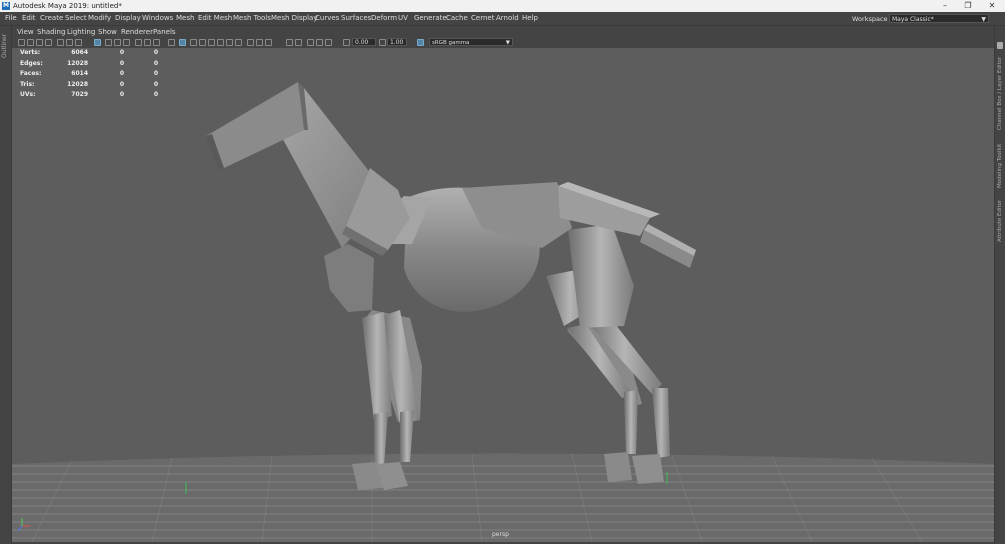 This screenshot has width=1005, height=544. What do you see at coordinates (356, 18) in the screenshot?
I see `menu-surfaces: Surfaces` at bounding box center [356, 18].